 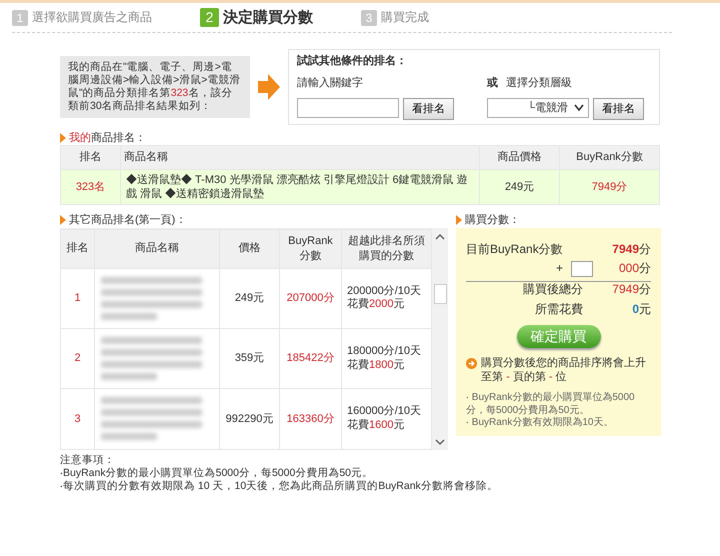 I want to click on score-label: 購買後總分, so click(x=552, y=290).